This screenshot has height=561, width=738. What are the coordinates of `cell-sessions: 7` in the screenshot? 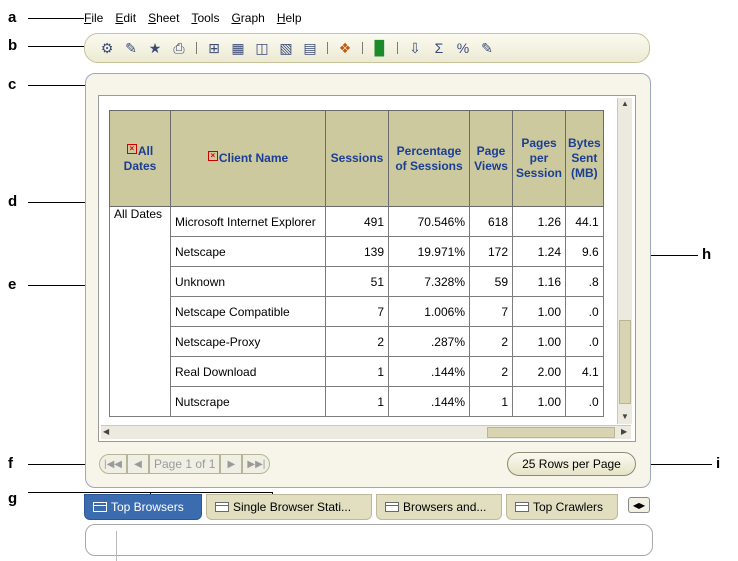 It's located at (357, 311).